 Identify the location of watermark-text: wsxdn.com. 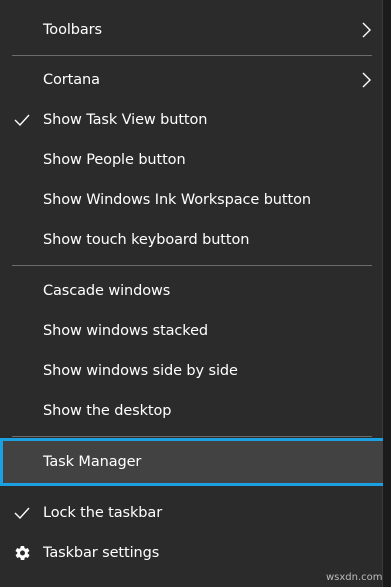
(354, 577).